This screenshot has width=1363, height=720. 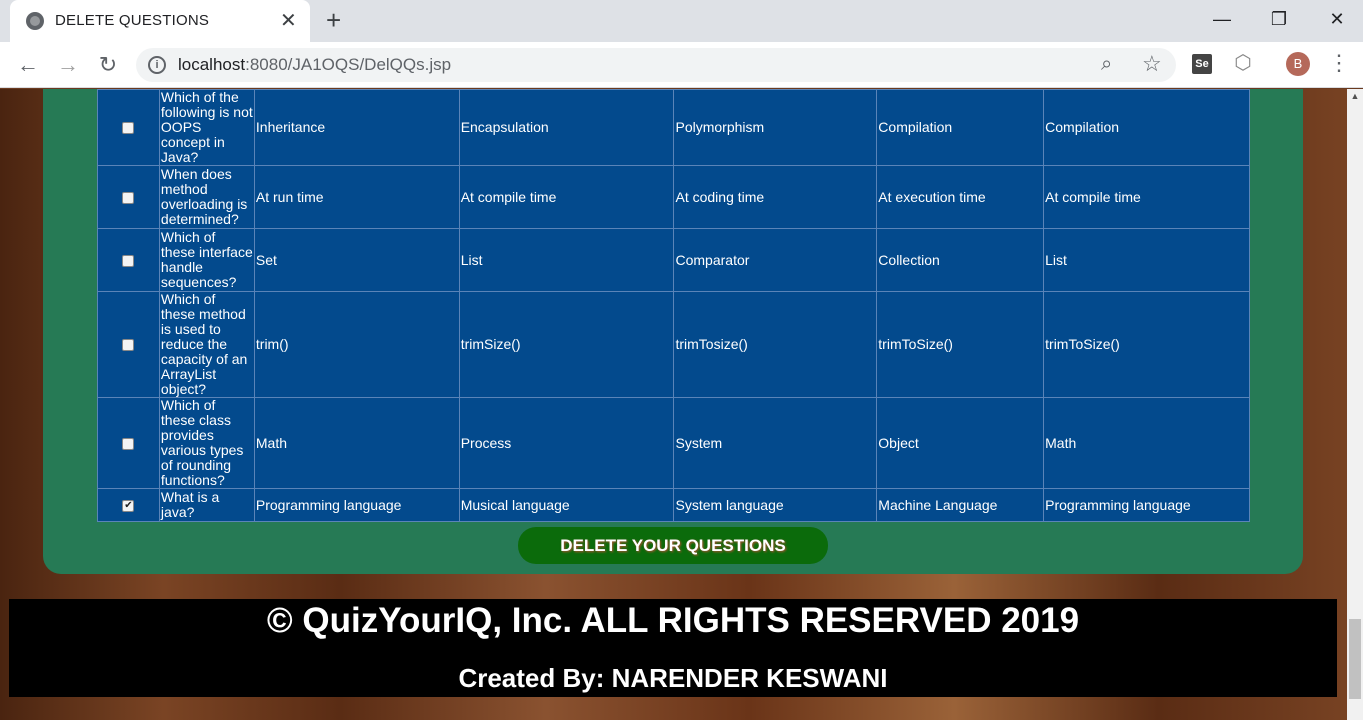 What do you see at coordinates (775, 127) in the screenshot?
I see `option-3-cell: Polymorphism` at bounding box center [775, 127].